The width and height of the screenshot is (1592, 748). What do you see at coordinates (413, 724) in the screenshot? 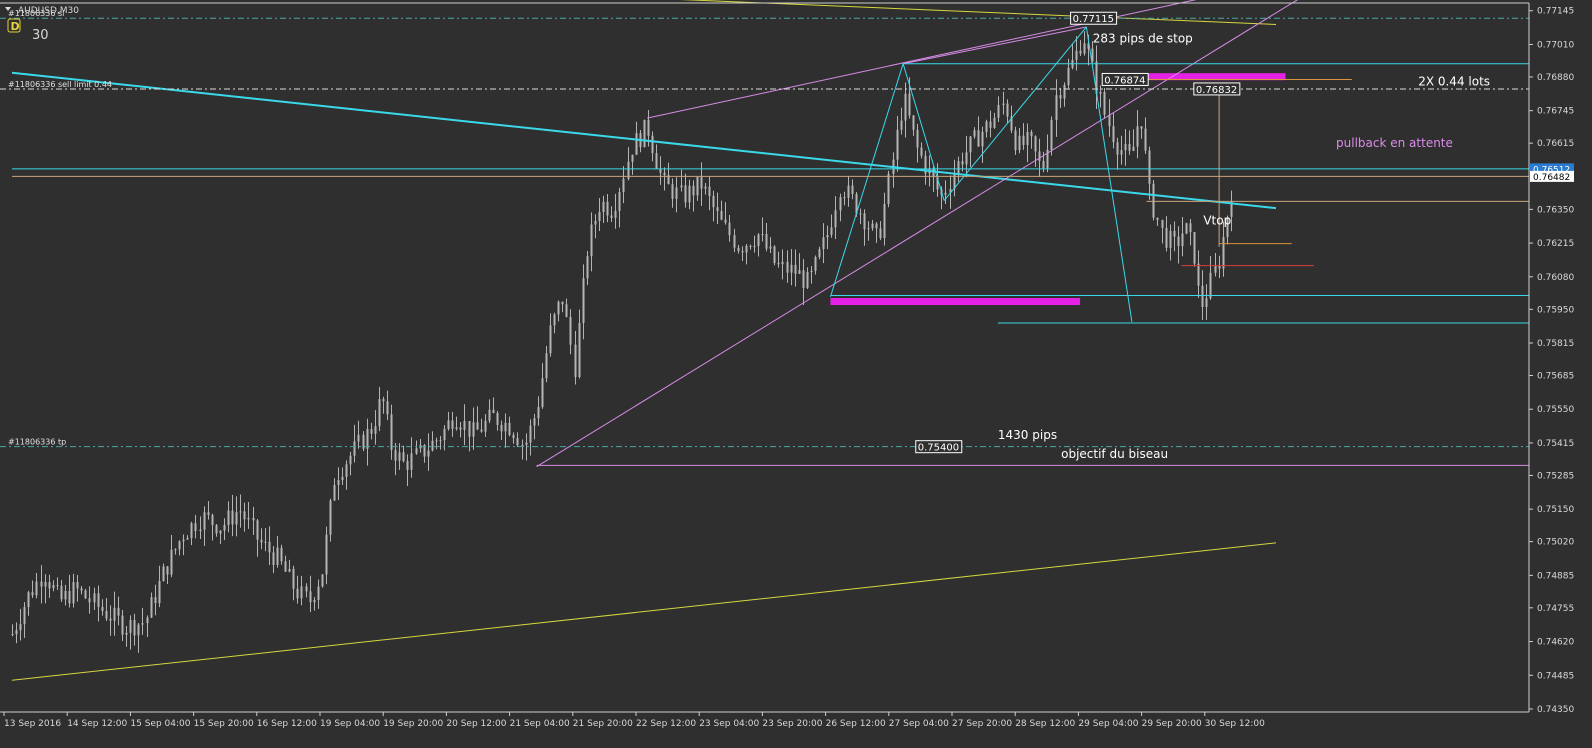
I see `x-tick-label: 19 Sep 20:00` at bounding box center [413, 724].